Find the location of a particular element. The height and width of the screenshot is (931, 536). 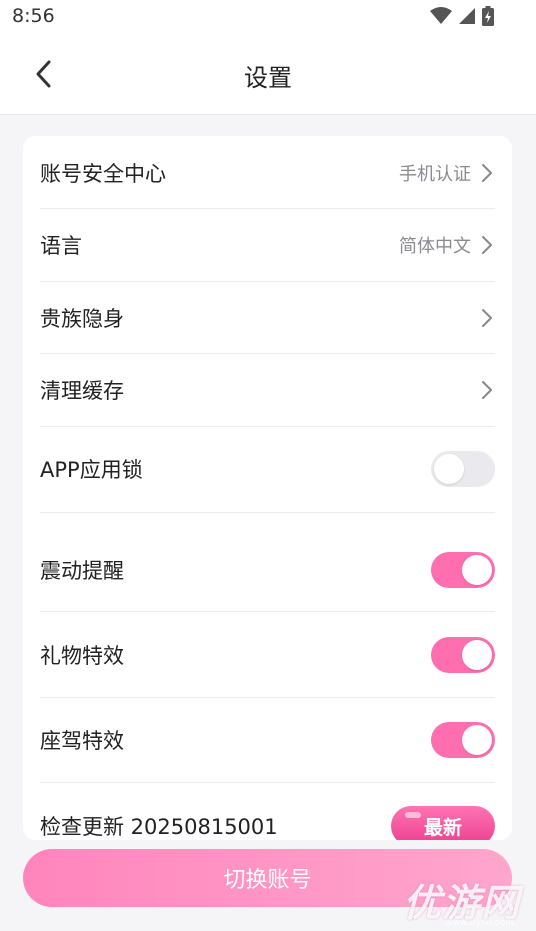

language-value: 简体中文 is located at coordinates (435, 246).